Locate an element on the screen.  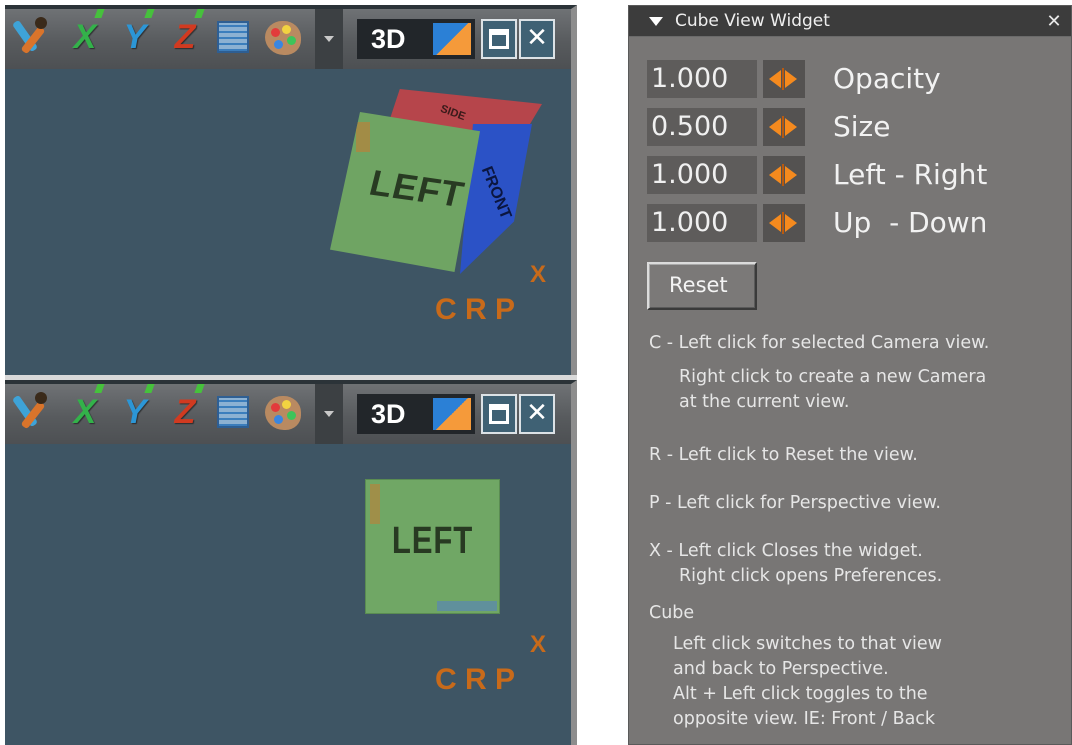
view-cube: SIDE FRONT LEFT is located at coordinates (440, 184).